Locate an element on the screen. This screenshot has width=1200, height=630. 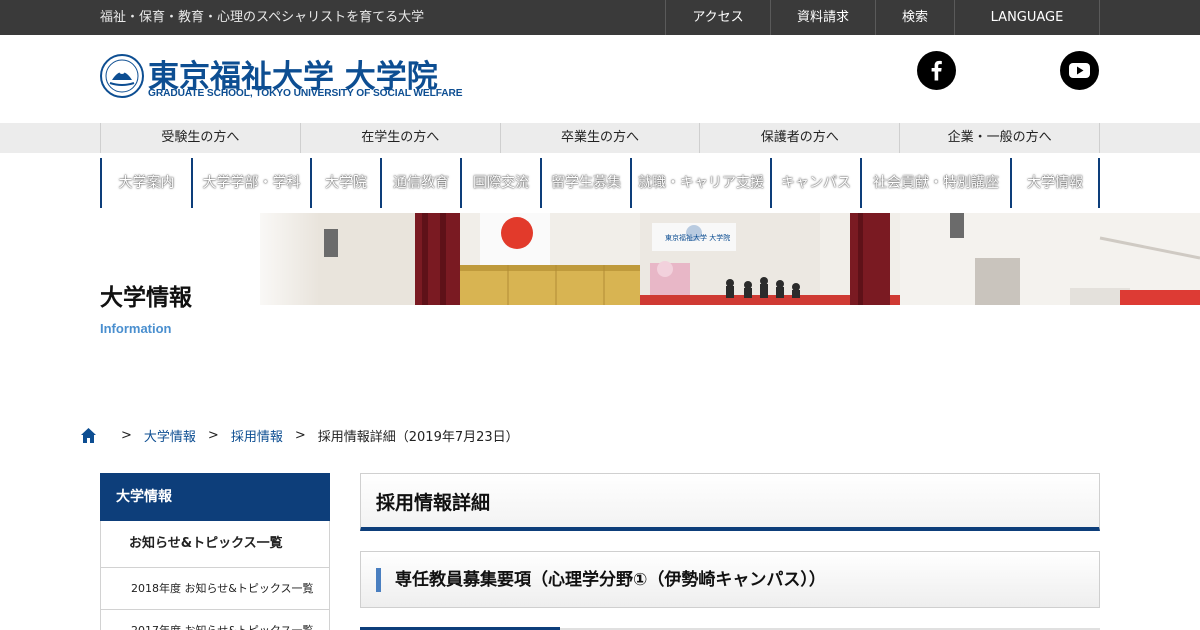
content-title-box: 採用情報詳細 is located at coordinates (730, 502).